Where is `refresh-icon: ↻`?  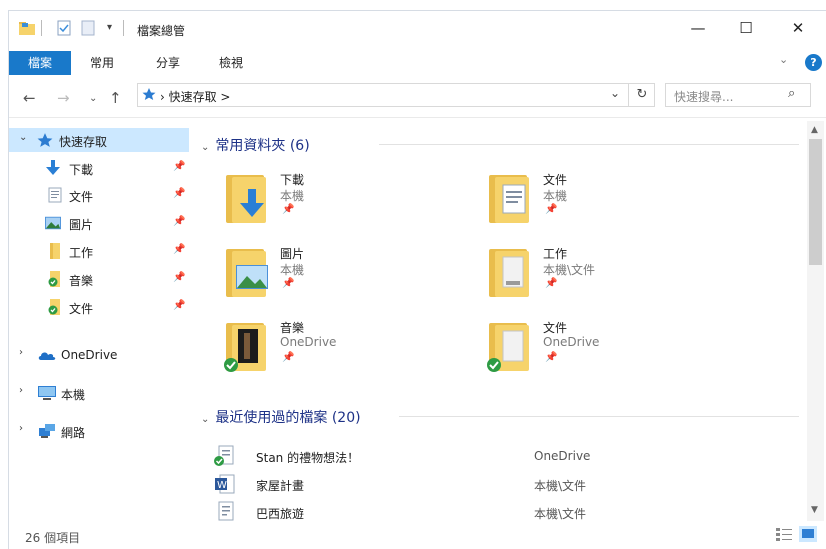 refresh-icon: ↻ is located at coordinates (641, 95).